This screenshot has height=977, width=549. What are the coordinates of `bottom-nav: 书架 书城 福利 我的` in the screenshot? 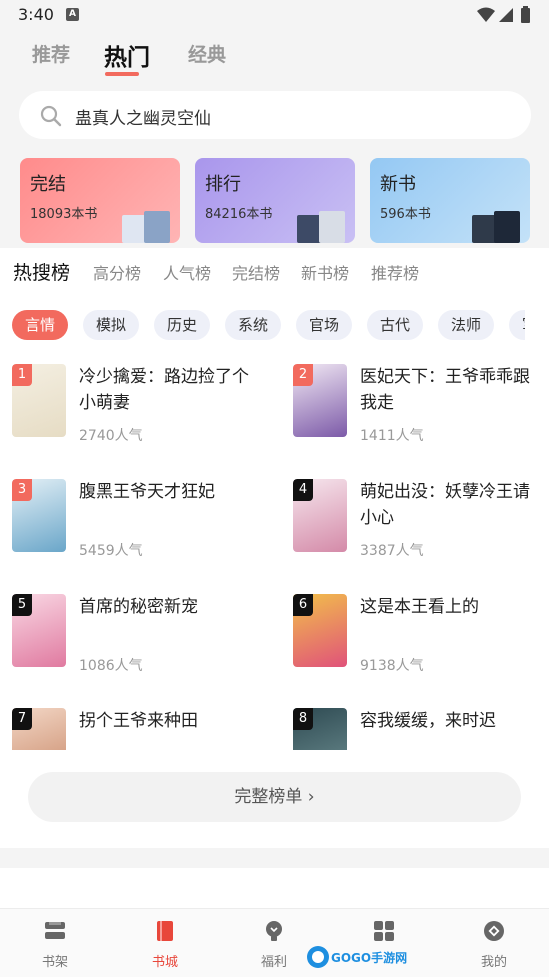 It's located at (274, 942).